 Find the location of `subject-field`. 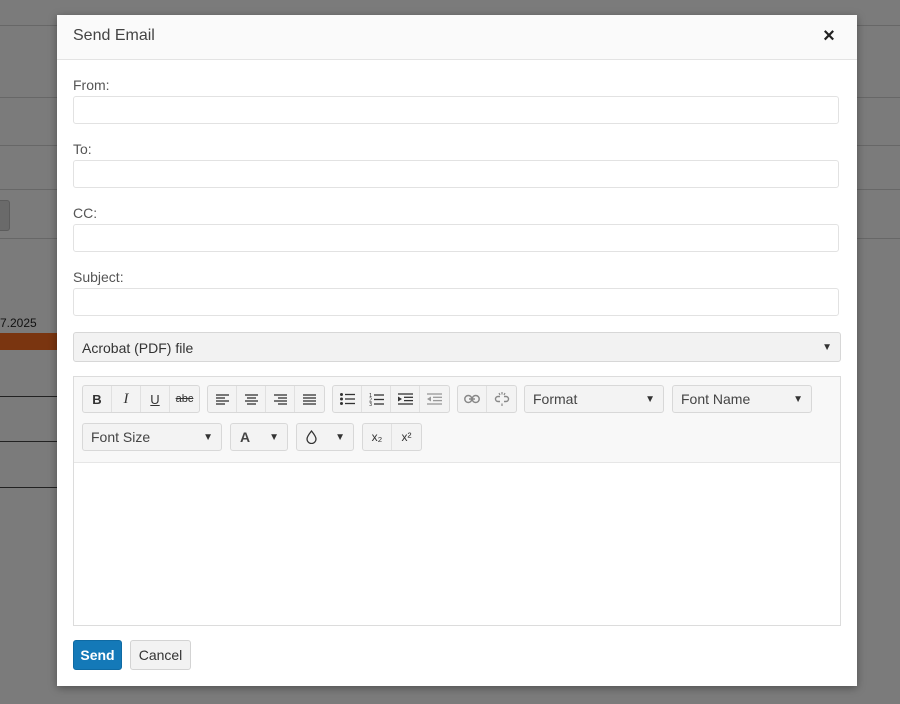

subject-field is located at coordinates (456, 302).